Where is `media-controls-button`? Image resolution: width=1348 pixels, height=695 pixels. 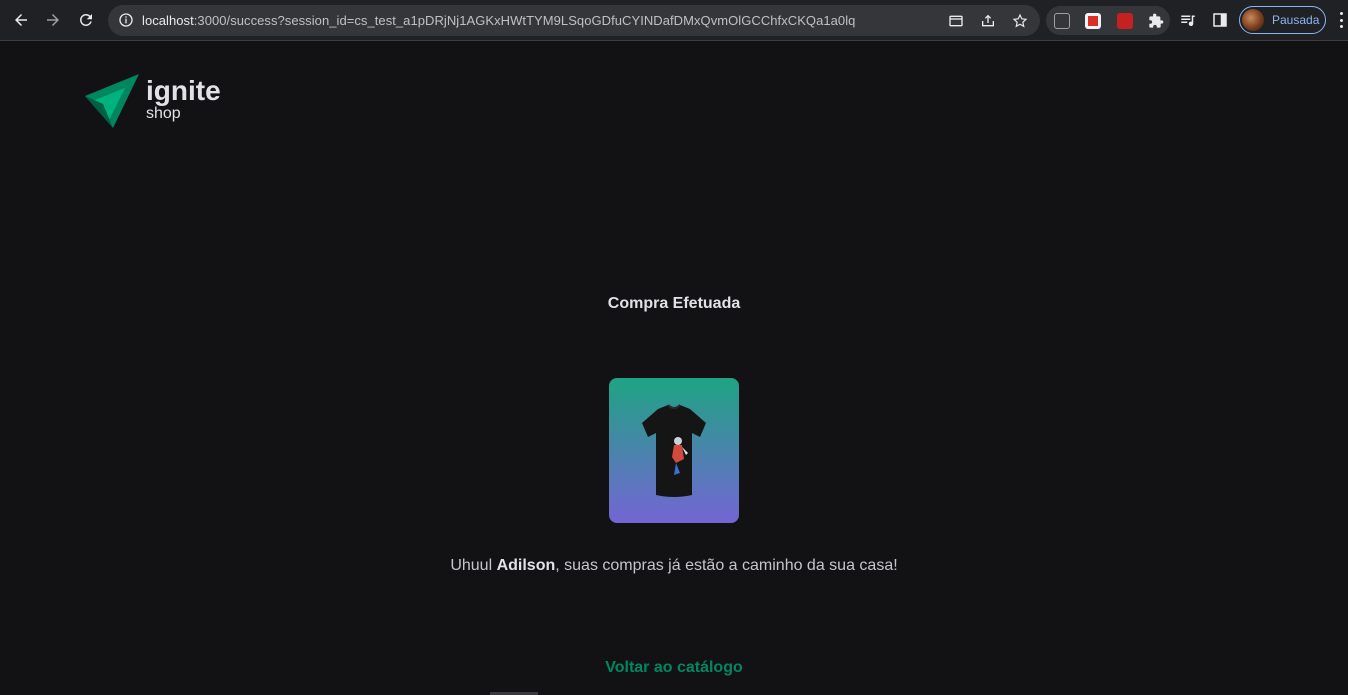 media-controls-button is located at coordinates (1188, 20).